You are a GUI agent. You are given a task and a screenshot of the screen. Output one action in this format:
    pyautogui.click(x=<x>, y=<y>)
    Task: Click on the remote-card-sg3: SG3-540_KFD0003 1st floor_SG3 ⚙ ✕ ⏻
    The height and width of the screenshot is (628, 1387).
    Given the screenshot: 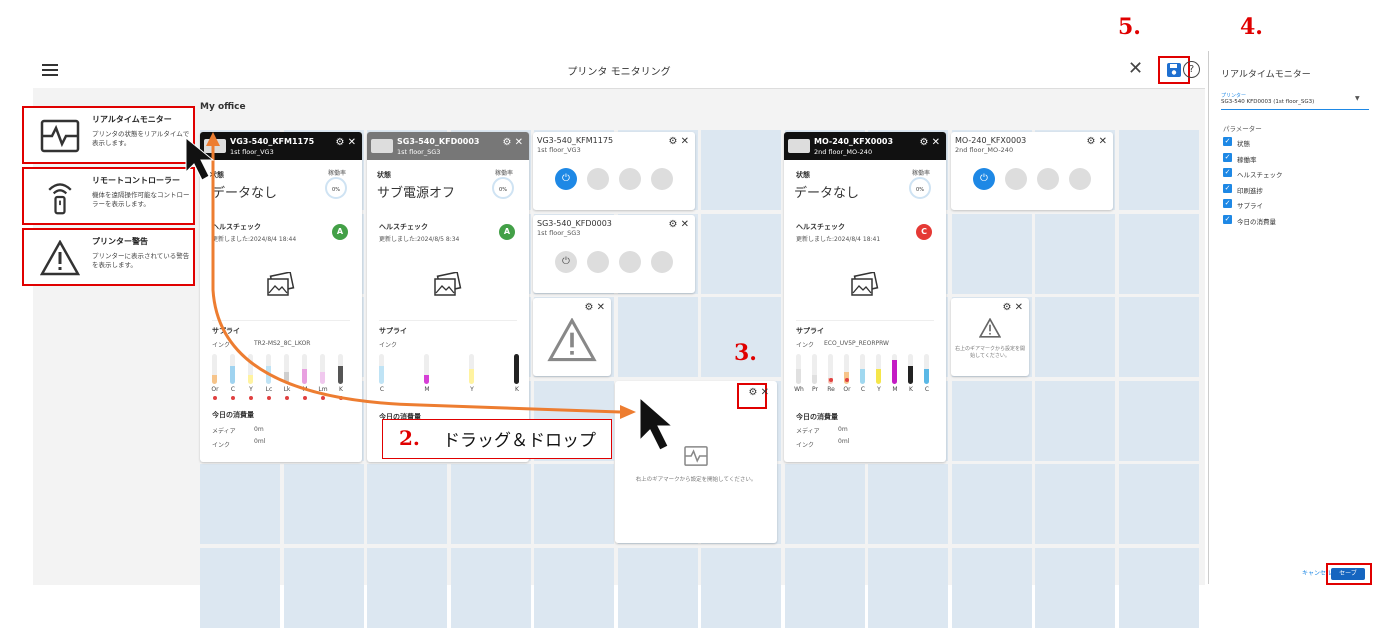 What is the action you would take?
    pyautogui.click(x=614, y=254)
    